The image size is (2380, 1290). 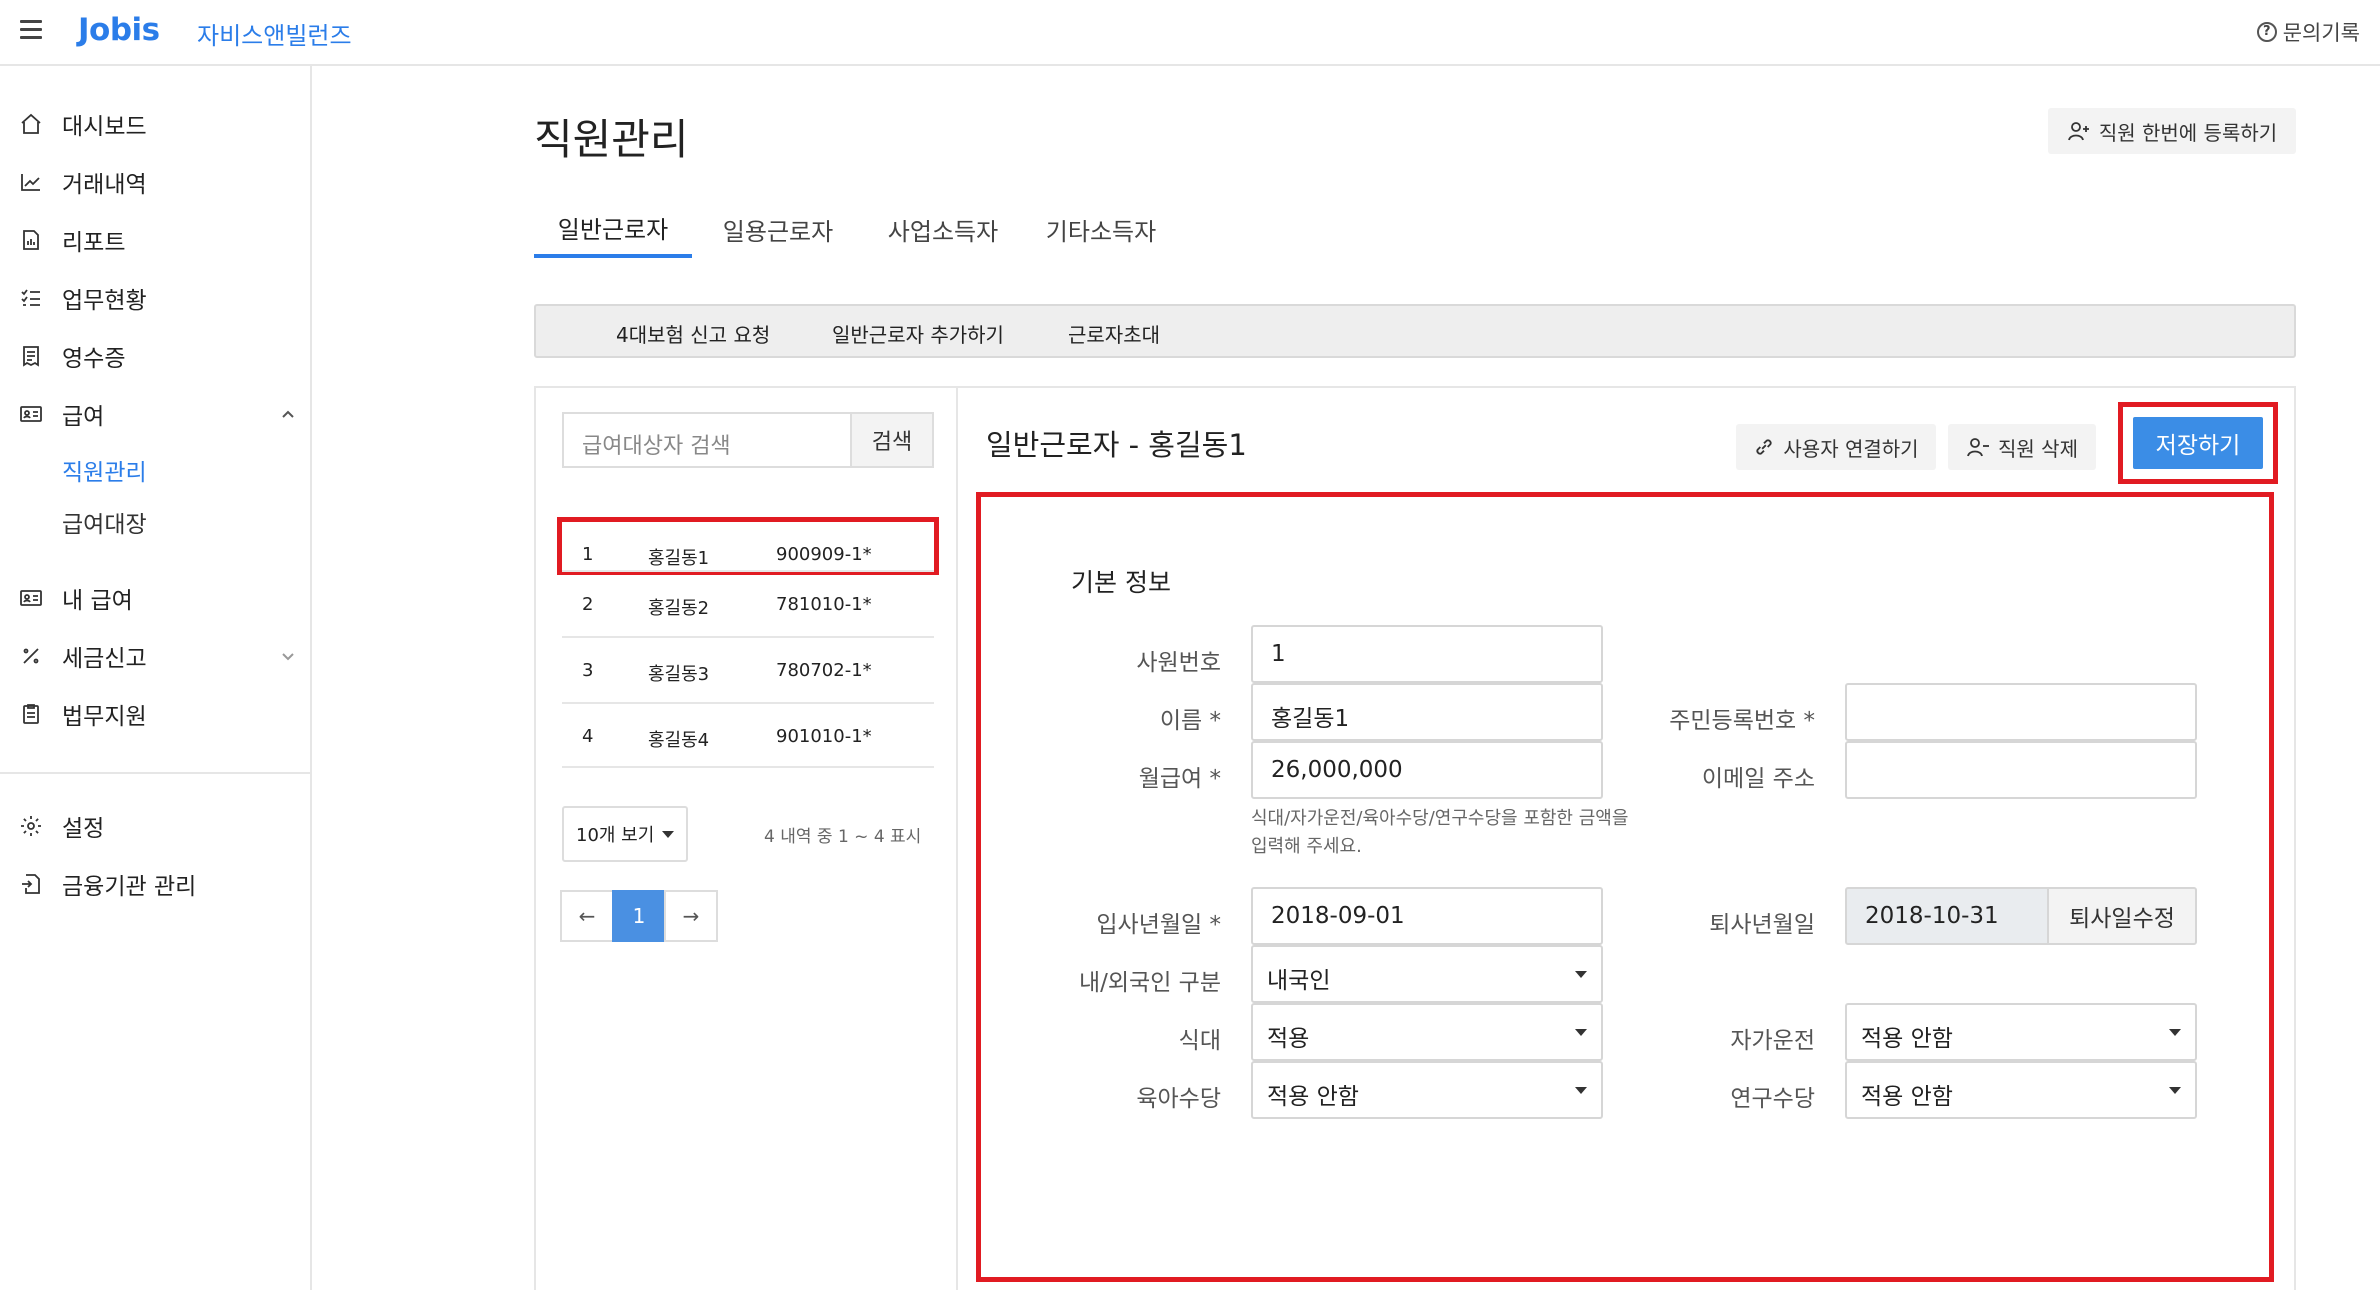 What do you see at coordinates (104, 522) in the screenshot?
I see `sidebar-subitem-payroll-ledger: 급여대장` at bounding box center [104, 522].